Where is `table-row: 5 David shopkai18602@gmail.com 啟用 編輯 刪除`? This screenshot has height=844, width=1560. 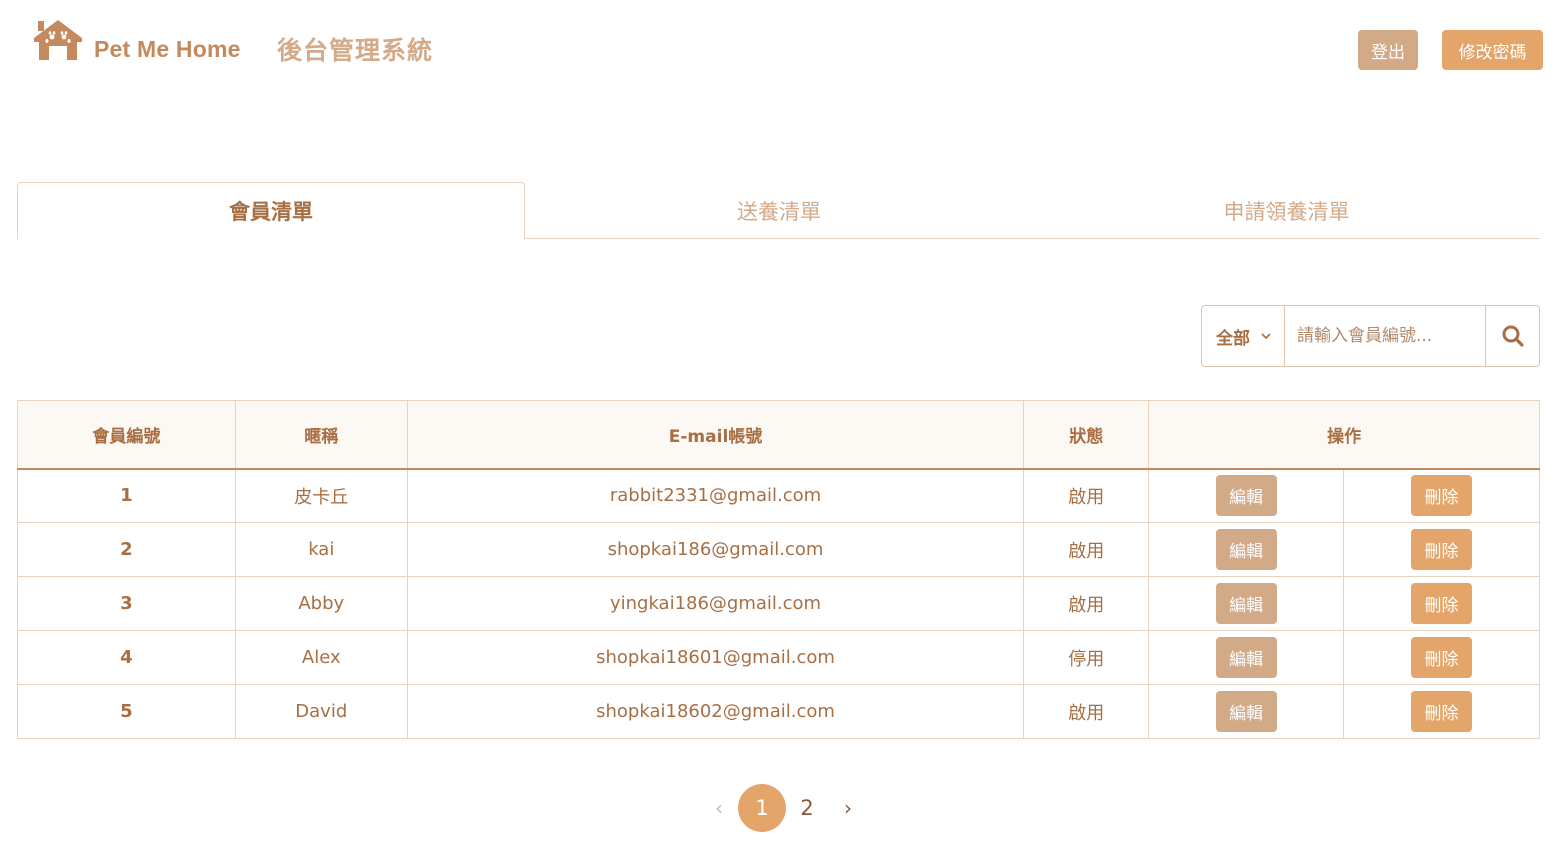 table-row: 5 David shopkai18602@gmail.com 啟用 編輯 刪除 is located at coordinates (778, 711).